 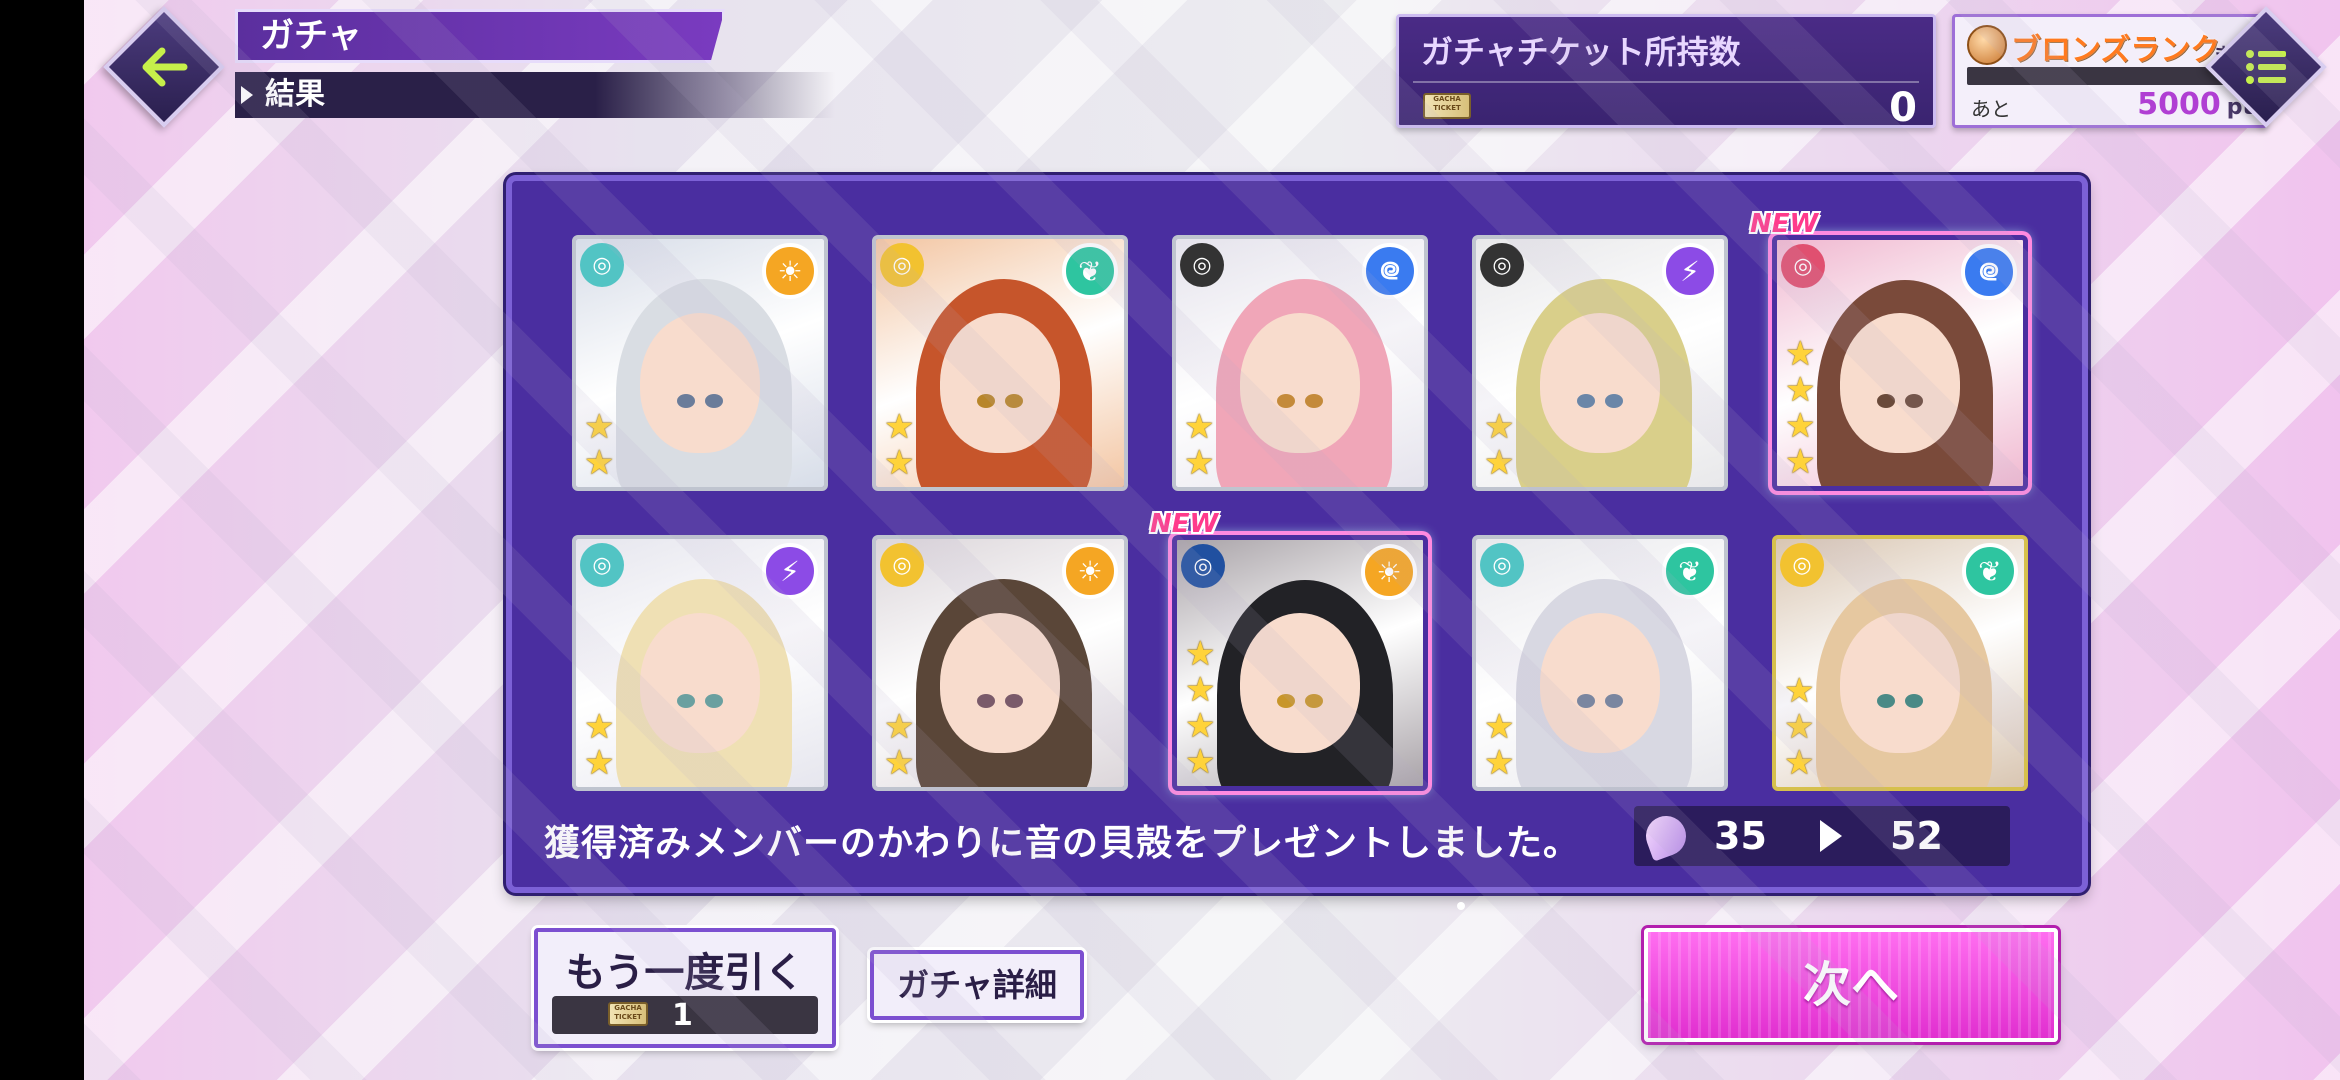 I want to click on reward-message: 獲得済みメンバーのかわりに音の貝殻をプレゼントしました。, so click(x=1062, y=843).